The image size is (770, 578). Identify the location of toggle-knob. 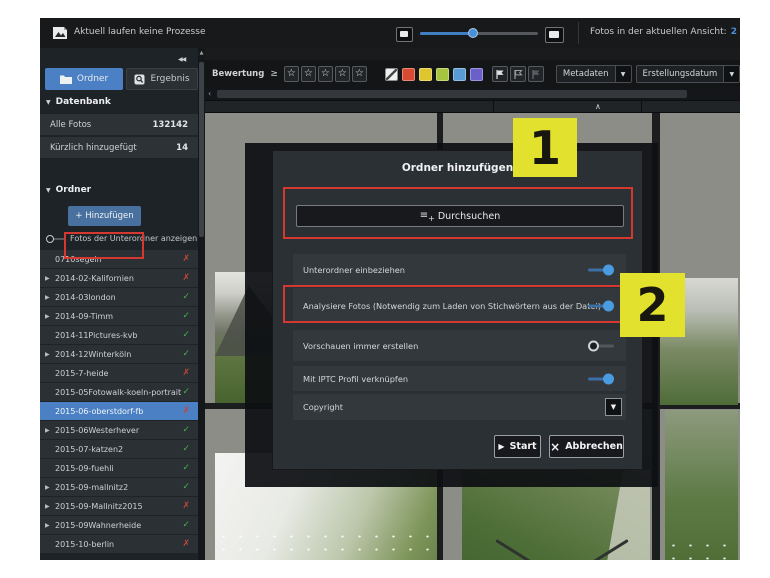
(593, 345).